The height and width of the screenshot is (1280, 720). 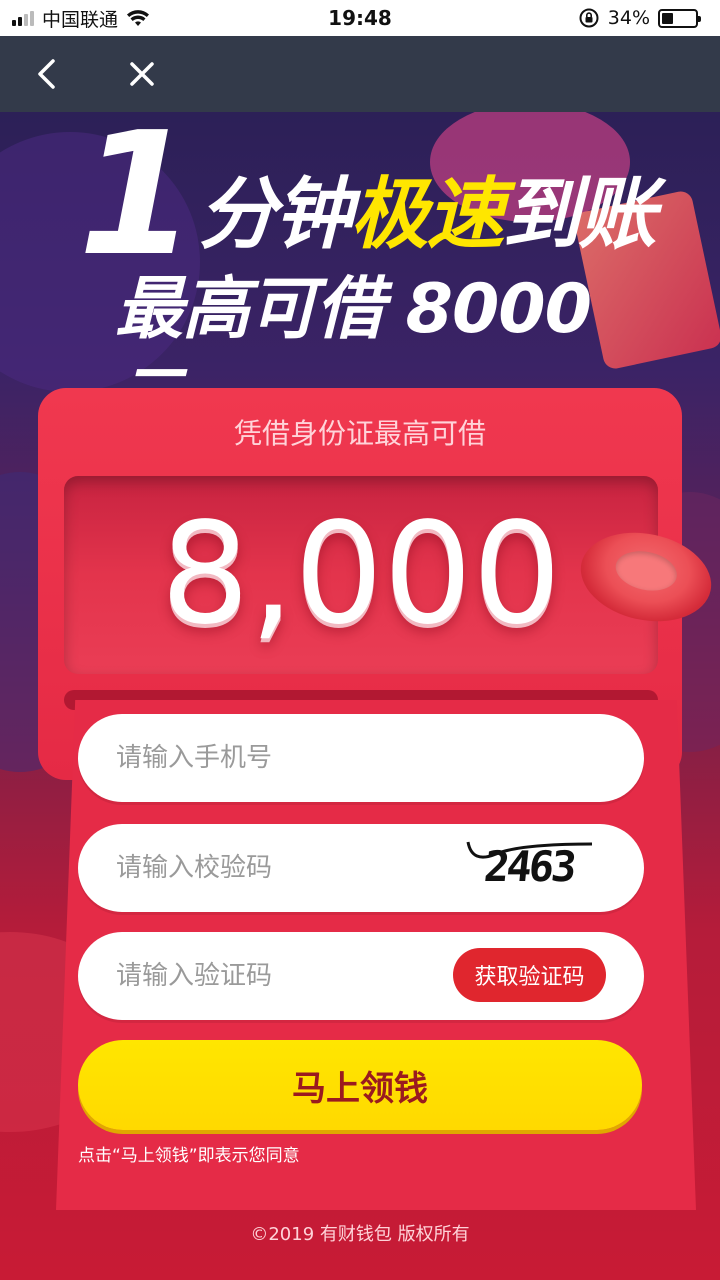 I want to click on status-right: 34%, so click(x=639, y=18).